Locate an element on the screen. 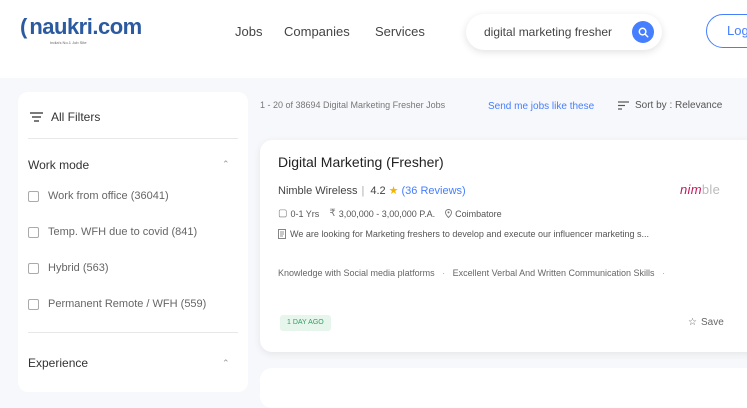 The height and width of the screenshot is (408, 747). logo-mark-icon: ( is located at coordinates (24, 26).